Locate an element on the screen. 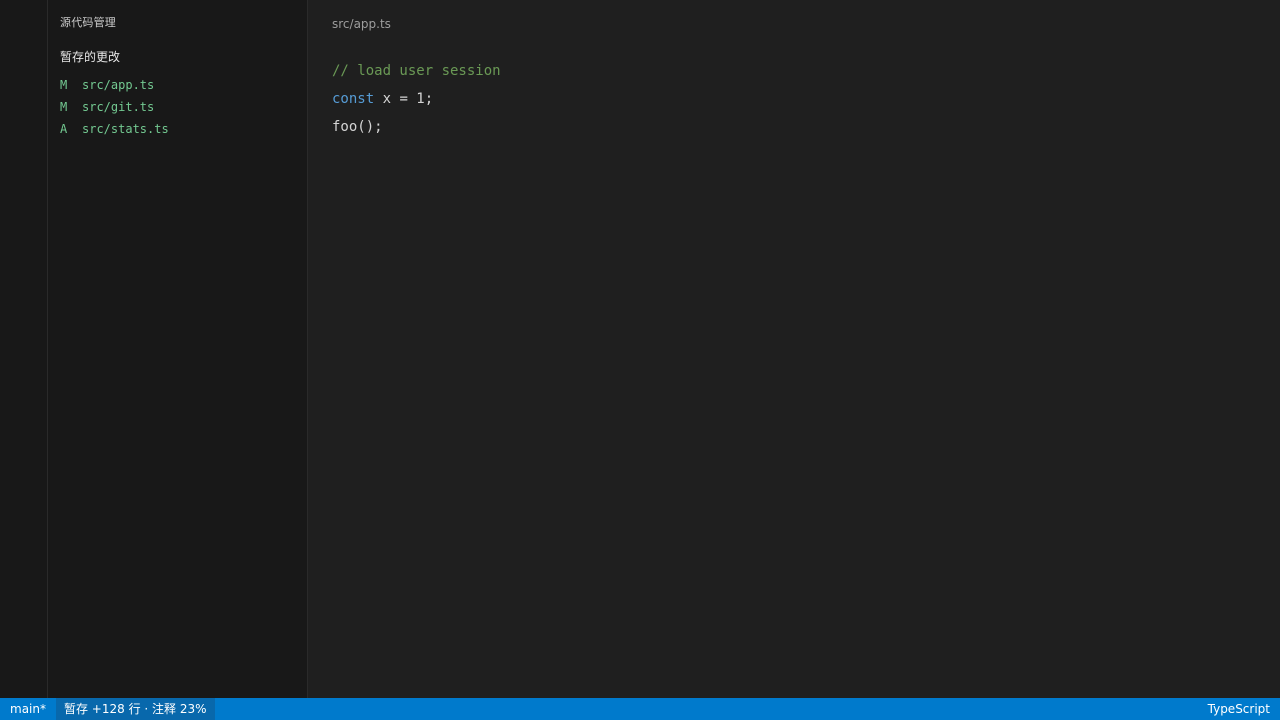  code-line: // load user session is located at coordinates (416, 74).